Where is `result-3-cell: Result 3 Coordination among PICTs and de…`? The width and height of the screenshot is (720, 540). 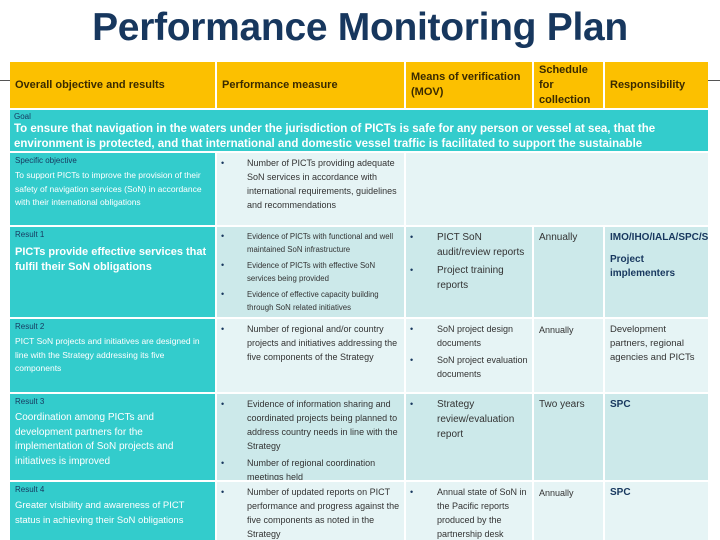 result-3-cell: Result 3 Coordination among PICTs and de… is located at coordinates (112, 437).